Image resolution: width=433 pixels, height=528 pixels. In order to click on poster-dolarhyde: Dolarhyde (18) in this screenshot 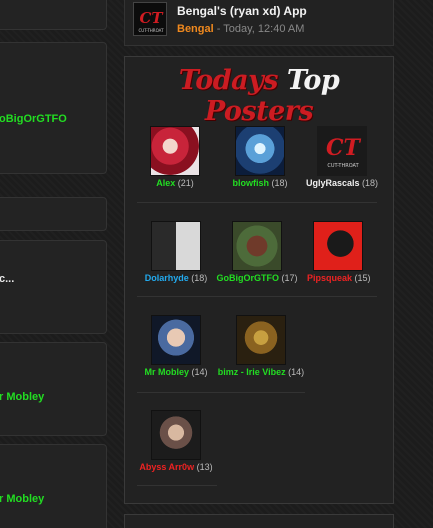, I will do `click(176, 252)`.